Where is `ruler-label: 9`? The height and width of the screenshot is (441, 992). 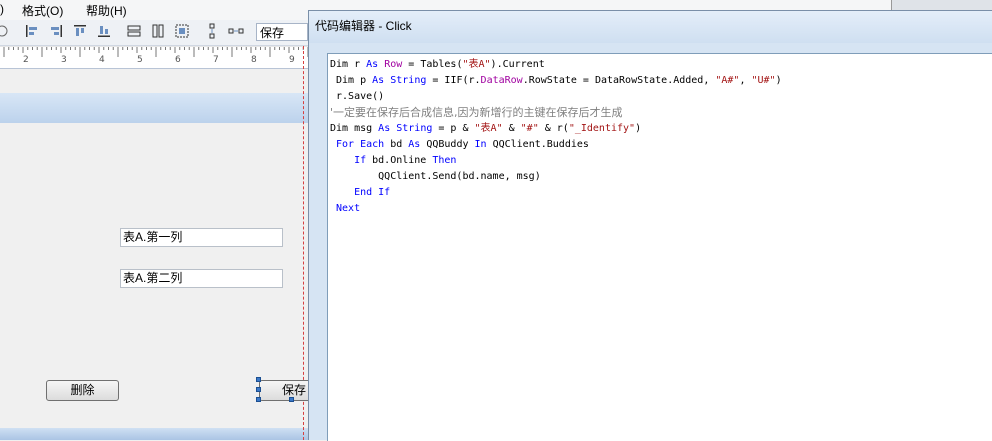
ruler-label: 9 is located at coordinates (292, 60).